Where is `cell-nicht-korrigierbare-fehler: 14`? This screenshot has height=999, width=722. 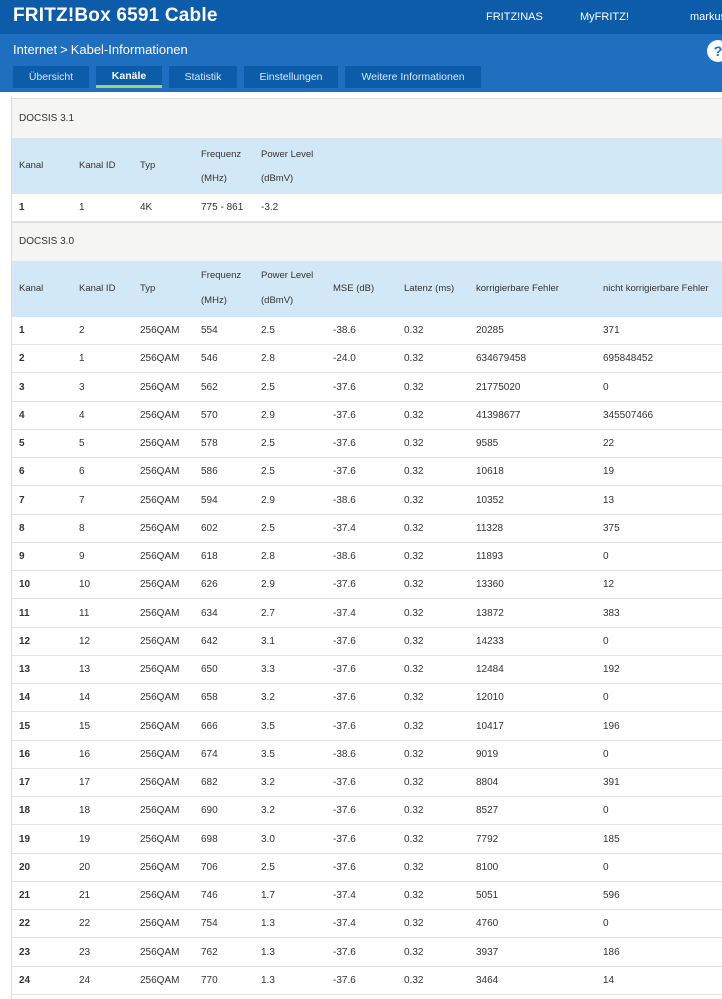 cell-nicht-korrigierbare-fehler: 14 is located at coordinates (609, 980).